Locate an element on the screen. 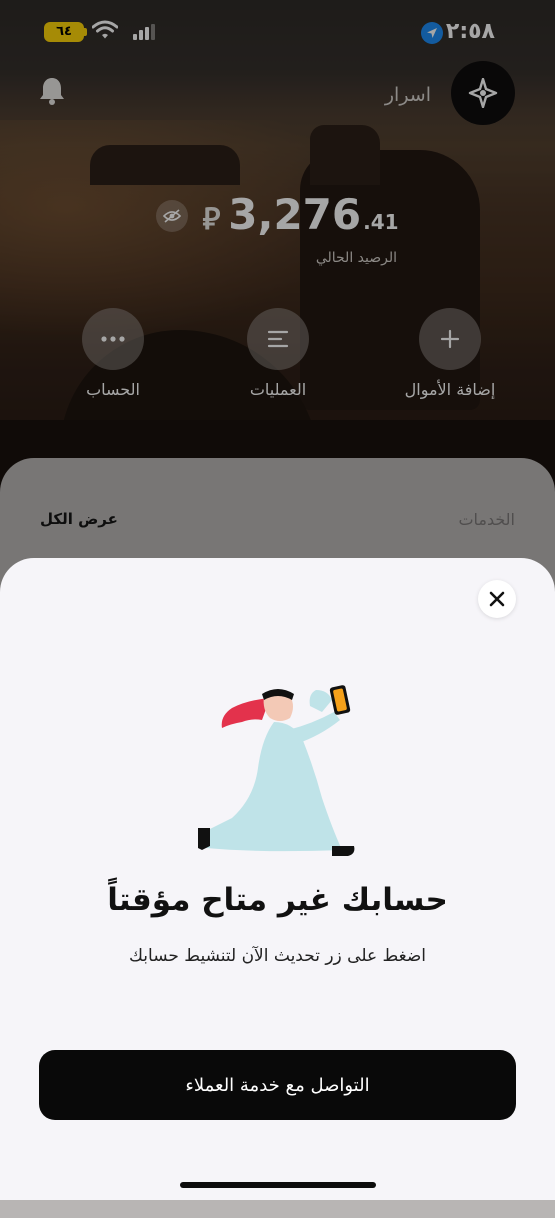 This screenshot has height=1218, width=555. wifi-icon is located at coordinates (105, 32).